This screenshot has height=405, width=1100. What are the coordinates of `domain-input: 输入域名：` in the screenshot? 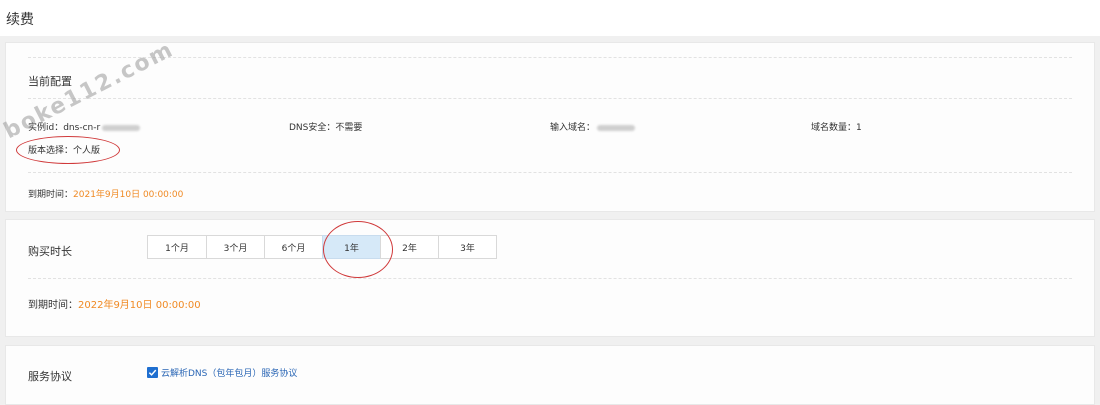 It's located at (593, 126).